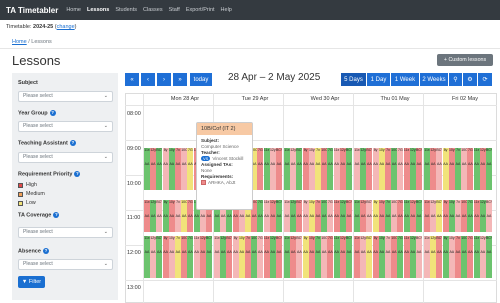 This screenshot has height=303, width=500. What do you see at coordinates (378, 79) in the screenshot?
I see `view-1-day: 1 Day` at bounding box center [378, 79].